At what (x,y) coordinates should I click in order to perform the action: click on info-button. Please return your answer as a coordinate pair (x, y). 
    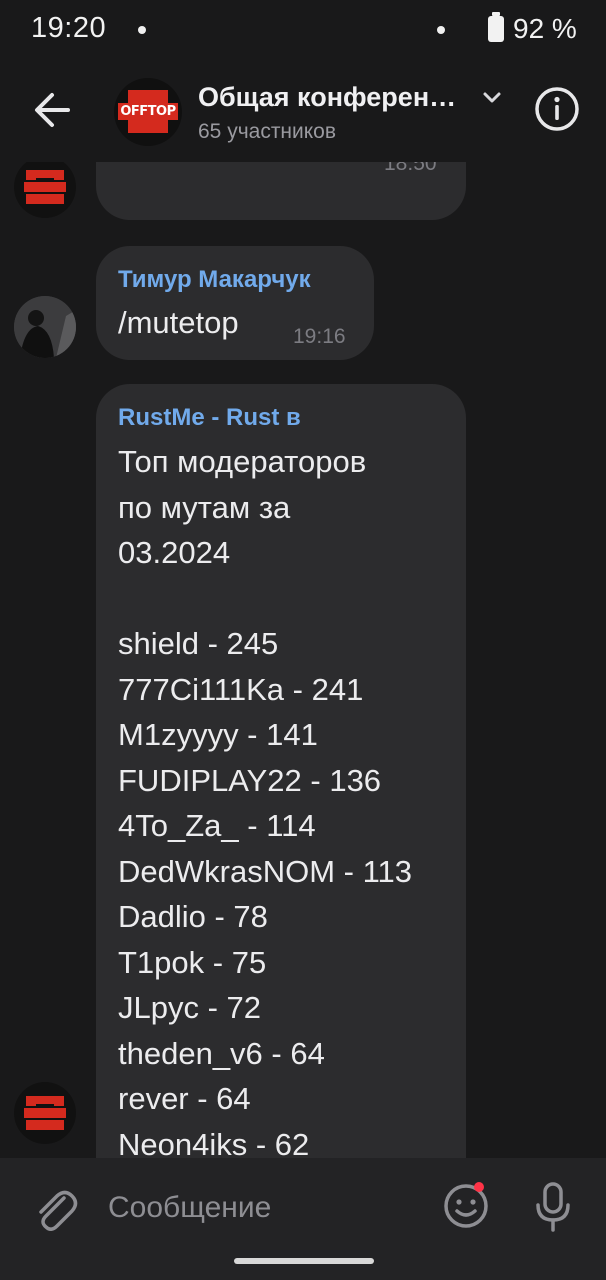
    Looking at the image, I should click on (557, 109).